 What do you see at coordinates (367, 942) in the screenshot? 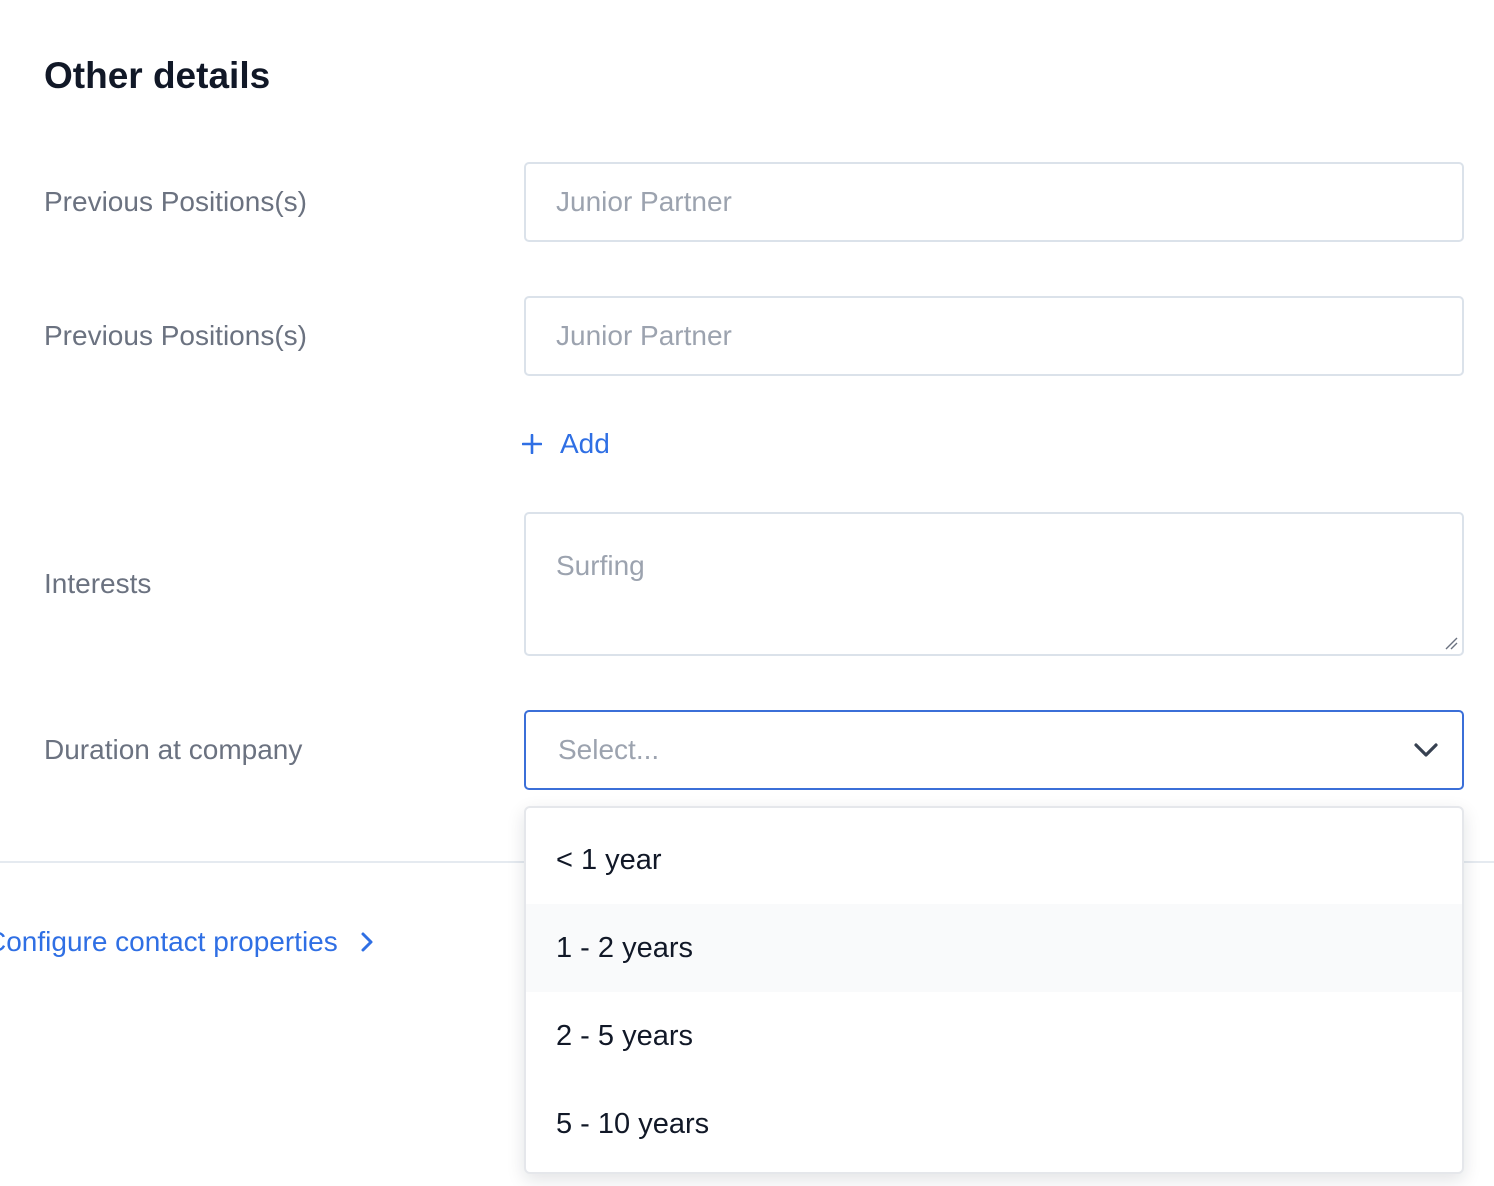
I see `chevron-right-icon` at bounding box center [367, 942].